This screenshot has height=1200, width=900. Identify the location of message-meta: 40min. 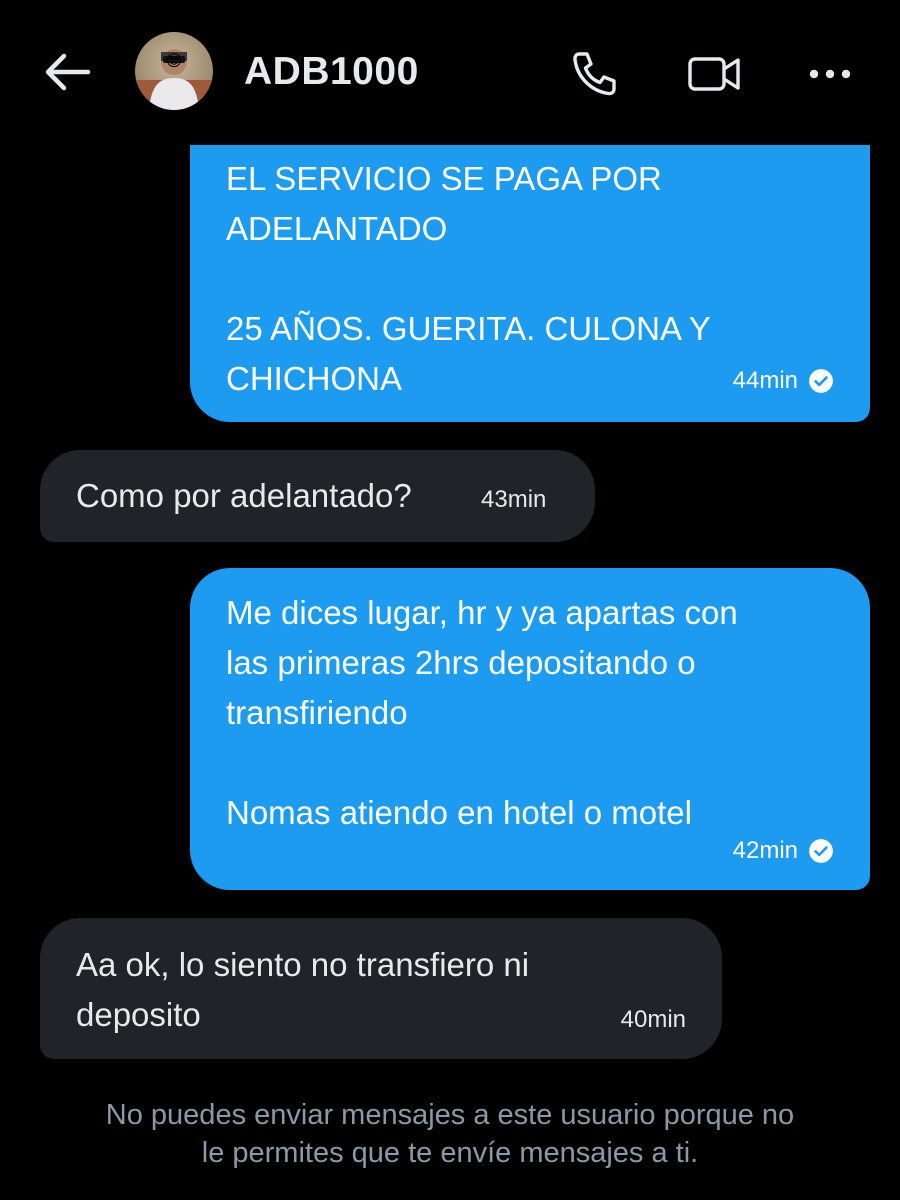
(653, 1020).